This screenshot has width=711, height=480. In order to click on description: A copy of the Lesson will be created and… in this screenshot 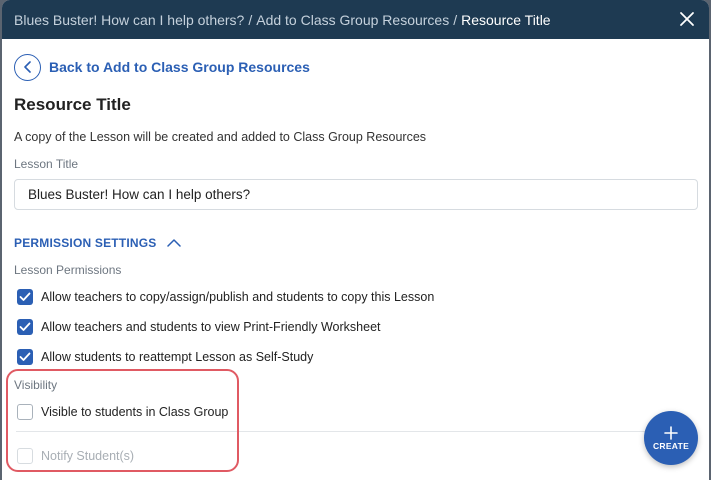, I will do `click(220, 137)`.